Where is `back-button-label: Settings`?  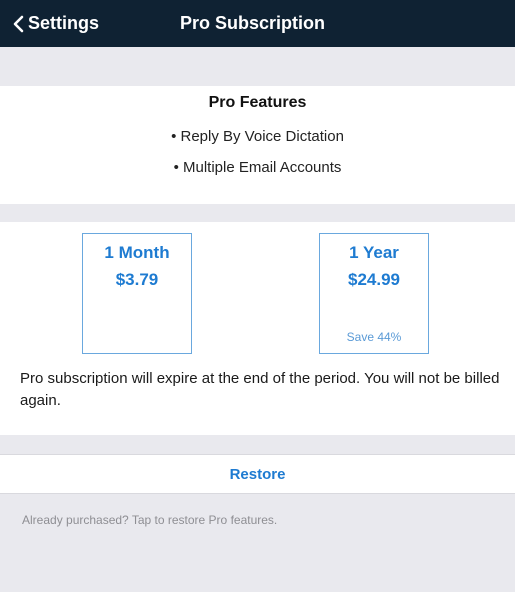
back-button-label: Settings is located at coordinates (64, 23).